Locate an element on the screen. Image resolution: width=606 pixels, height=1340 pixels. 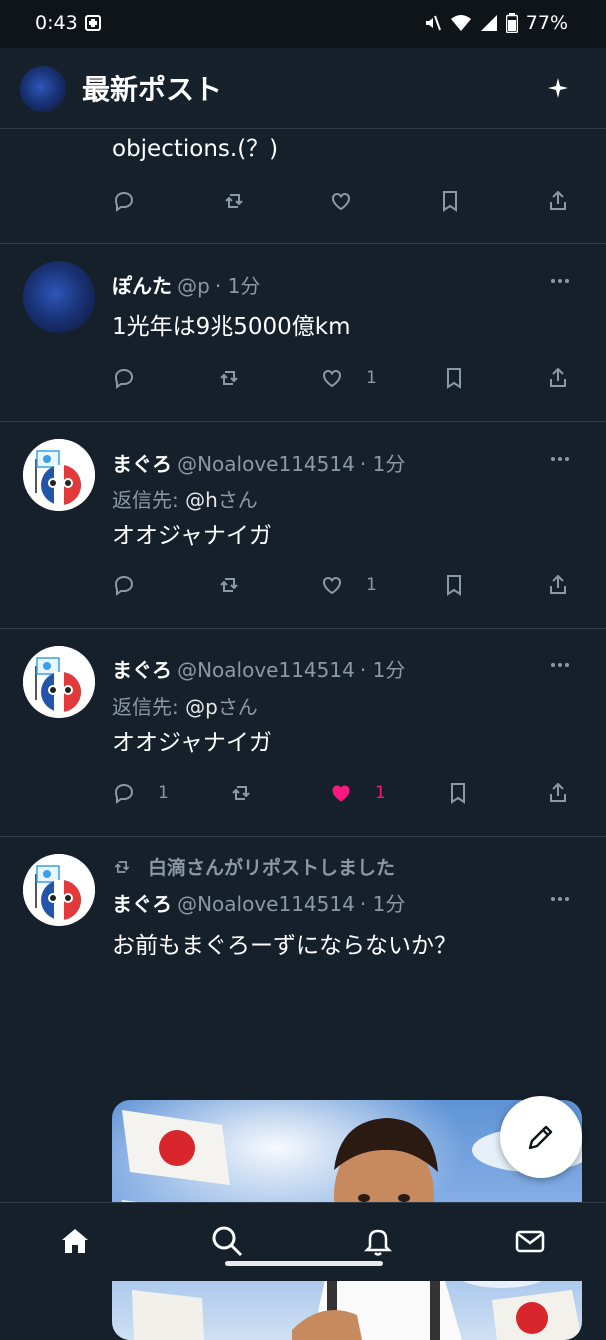
search-icon is located at coordinates (227, 1241).